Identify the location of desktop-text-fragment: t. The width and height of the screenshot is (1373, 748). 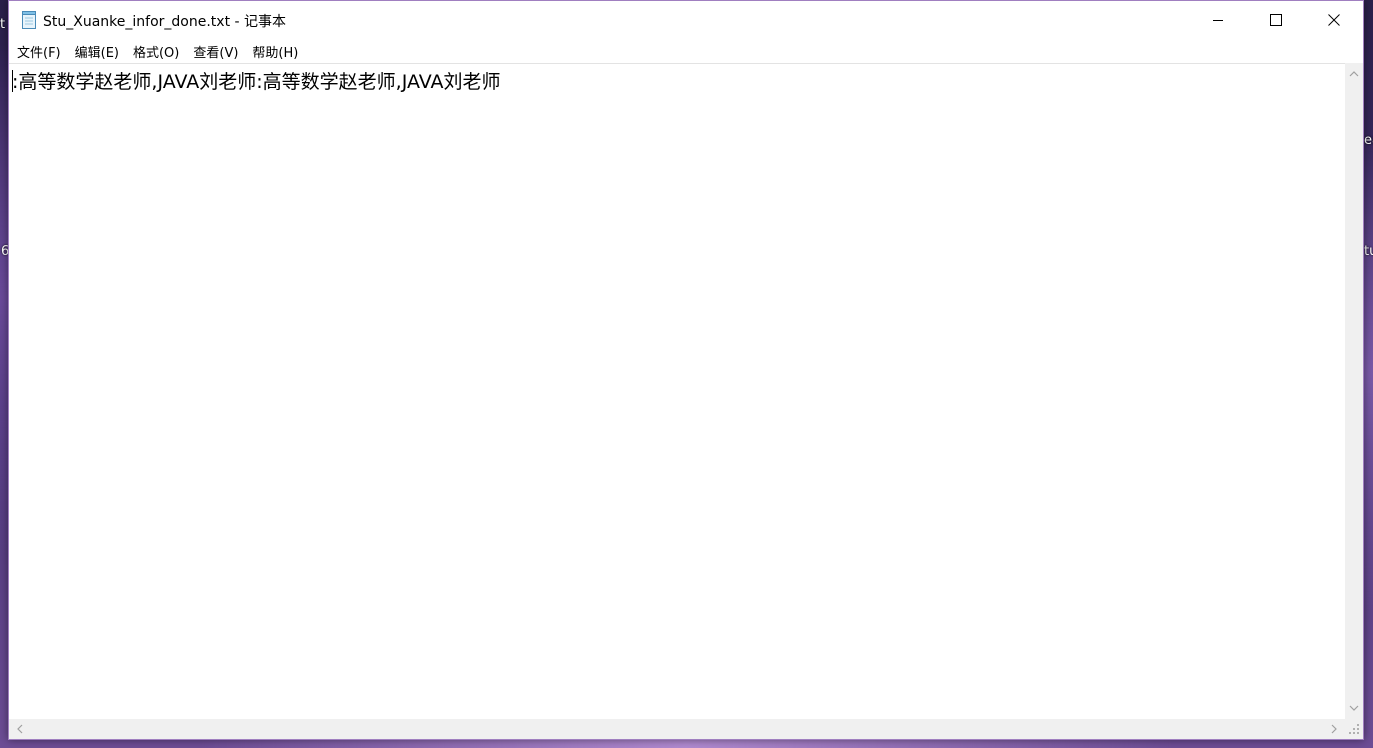
(3, 24).